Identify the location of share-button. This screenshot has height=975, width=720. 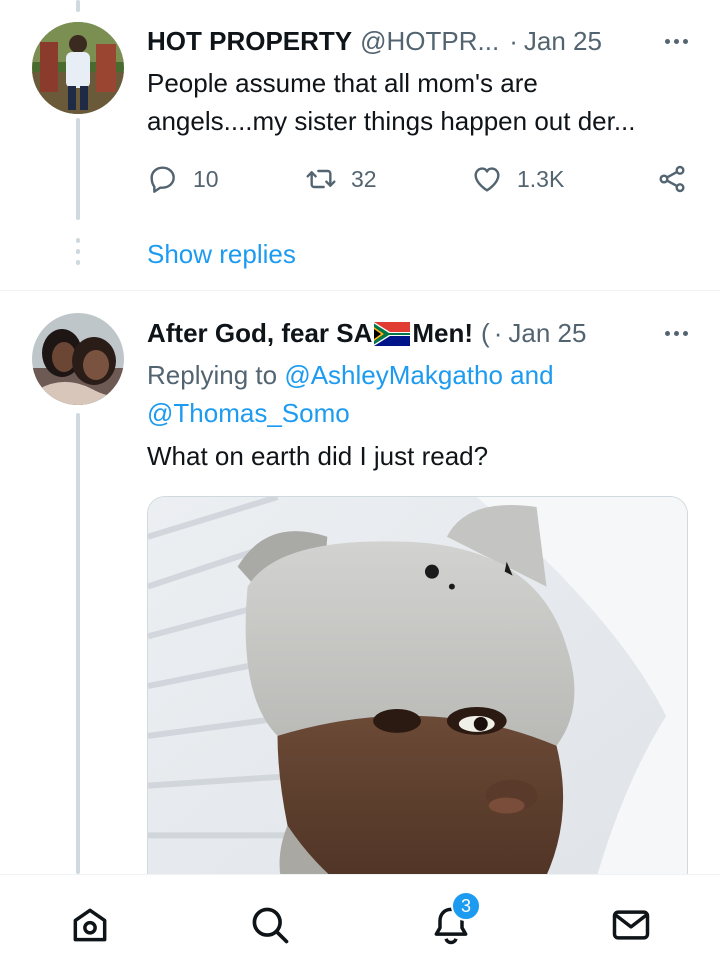
(672, 179).